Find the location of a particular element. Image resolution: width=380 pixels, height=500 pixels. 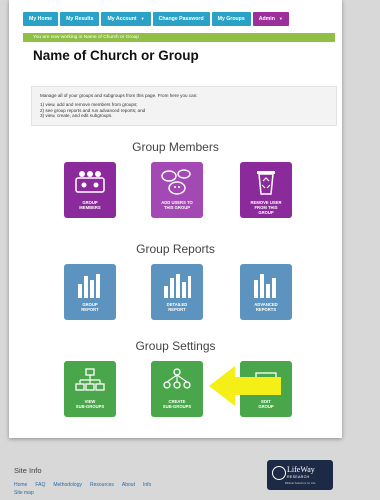

logo-tagline: Biblical Solutions for Life is located at coordinates (300, 483).